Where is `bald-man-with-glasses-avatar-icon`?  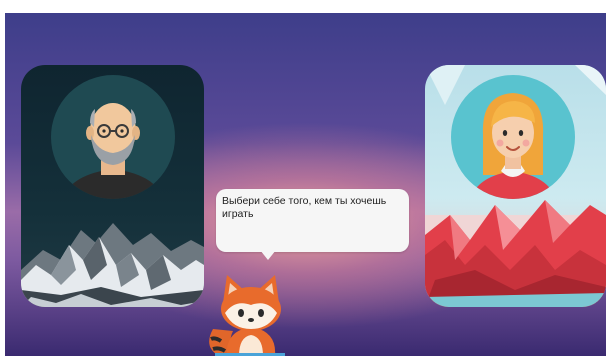
bald-man-with-glasses-avatar-icon is located at coordinates (113, 137).